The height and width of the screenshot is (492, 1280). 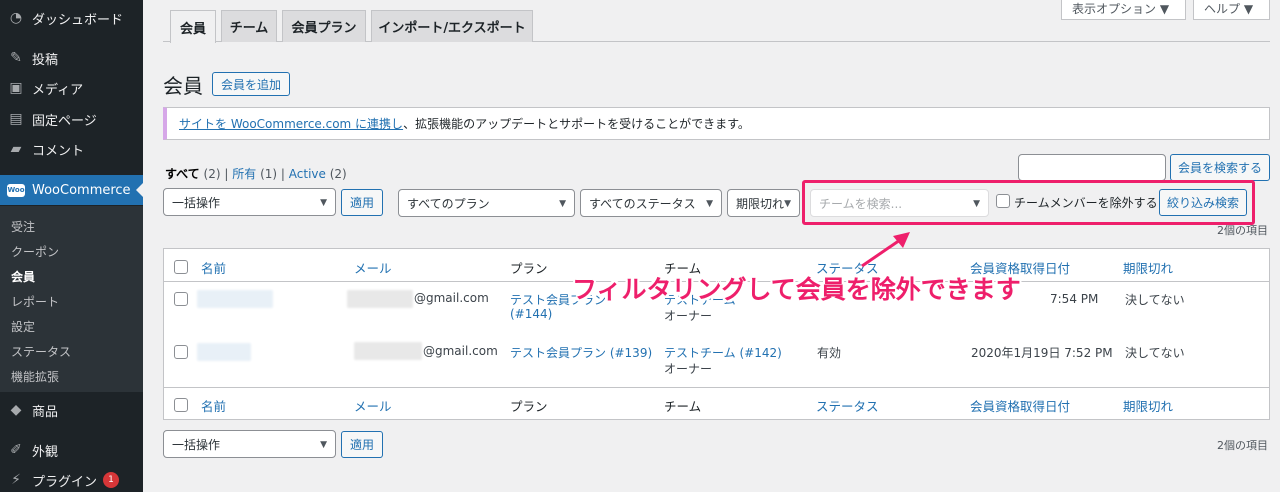 I want to click on view-owned: 所有, so click(x=244, y=174).